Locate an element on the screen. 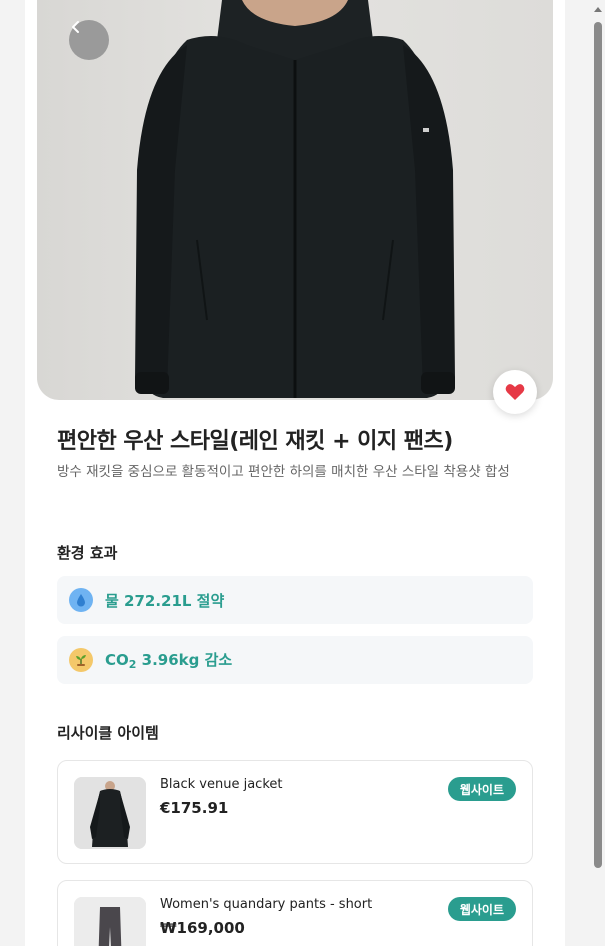  scroll-up-arrow-icon is located at coordinates (598, 9).